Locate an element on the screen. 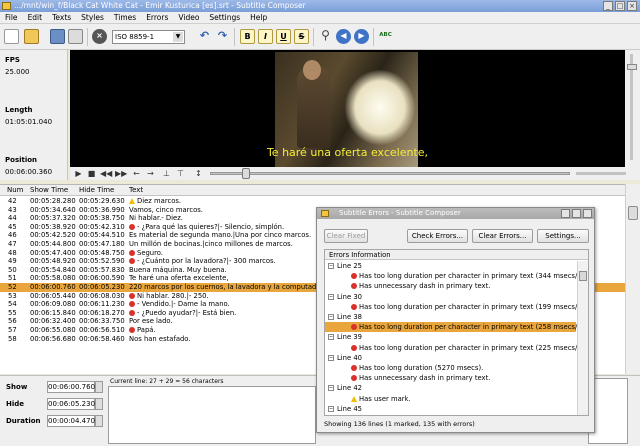 The height and width of the screenshot is (446, 640). error-line-node: − Line 42 is located at coordinates (450, 388).